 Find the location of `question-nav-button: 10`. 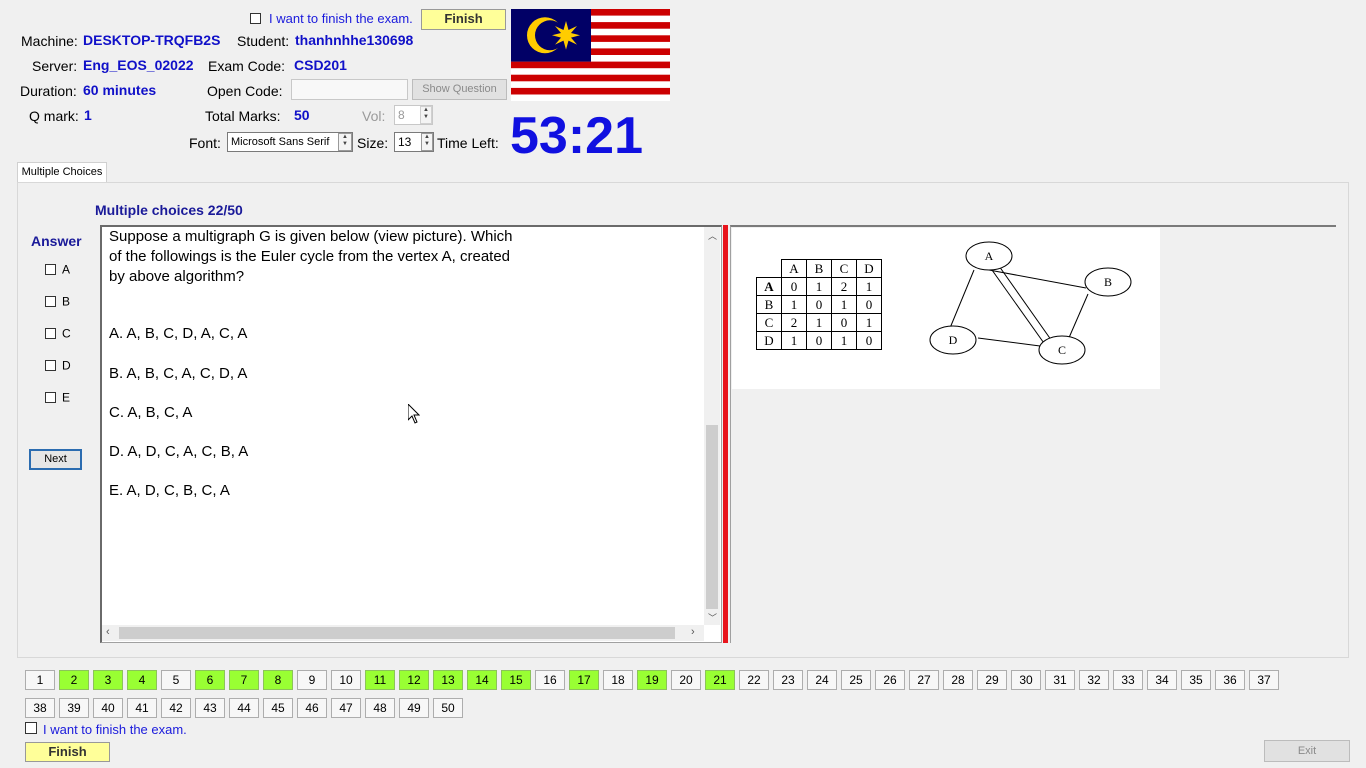

question-nav-button: 10 is located at coordinates (346, 680).